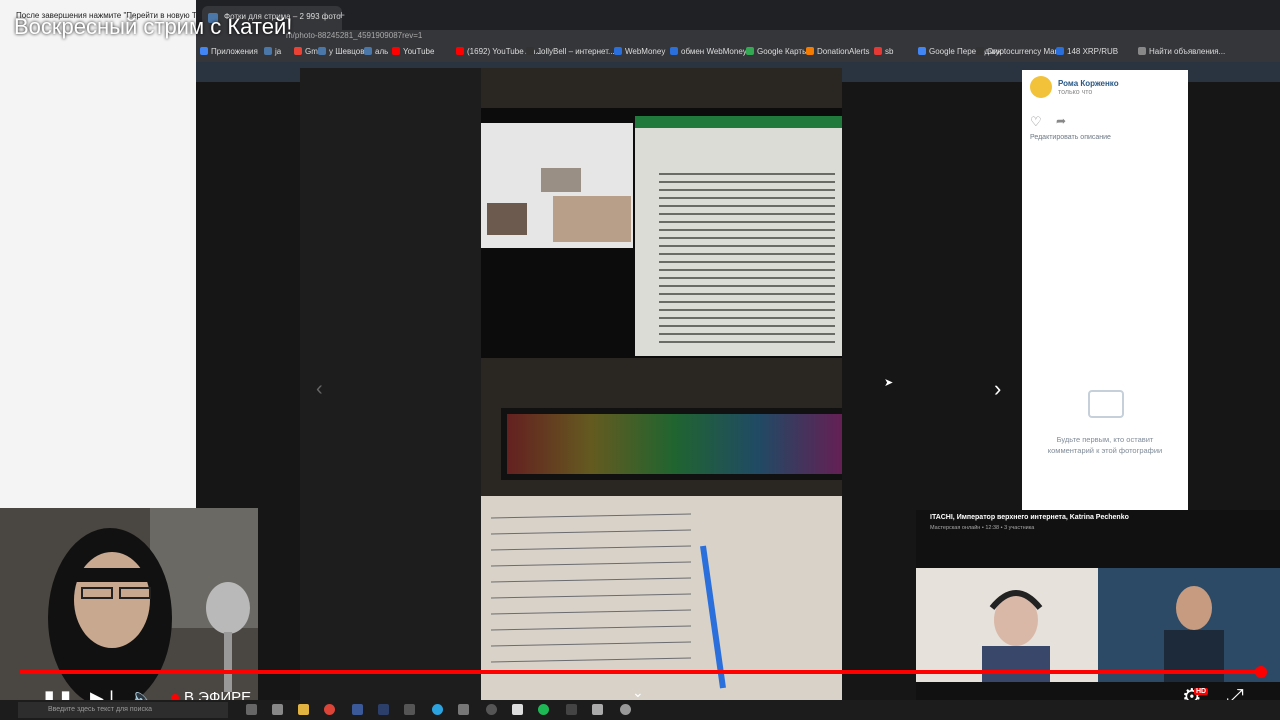 Image resolution: width=1280 pixels, height=720 pixels. What do you see at coordinates (98, 255) in the screenshot?
I see `left-panel` at bounding box center [98, 255].